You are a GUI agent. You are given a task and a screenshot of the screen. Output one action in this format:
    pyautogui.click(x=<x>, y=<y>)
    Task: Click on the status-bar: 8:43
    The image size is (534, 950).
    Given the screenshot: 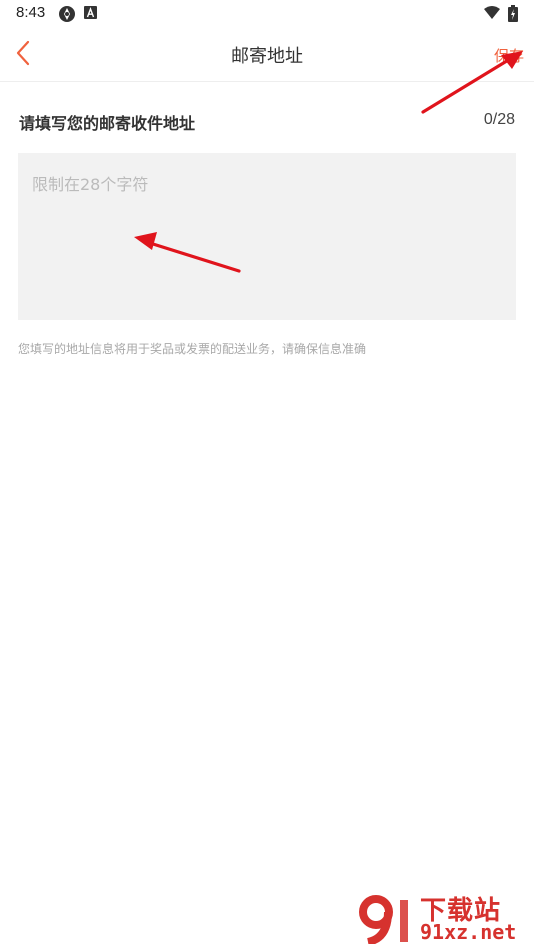 What is the action you would take?
    pyautogui.click(x=267, y=14)
    